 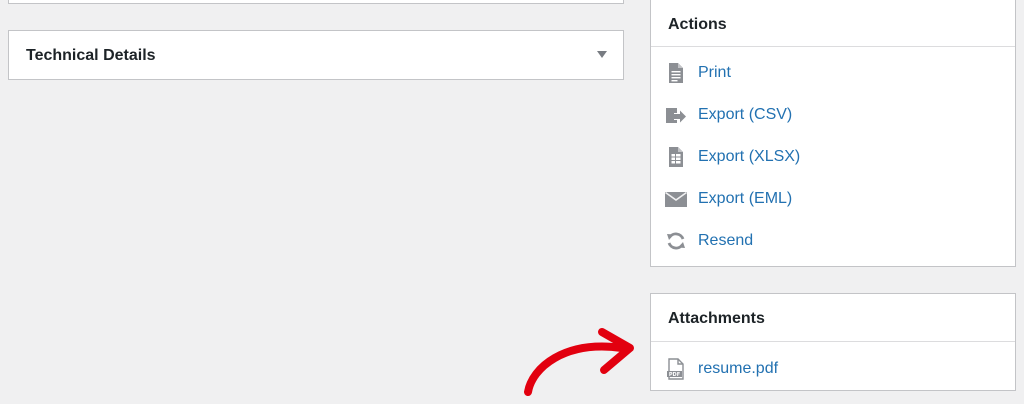 I want to click on export-csv-action: Export (CSV), so click(x=833, y=114).